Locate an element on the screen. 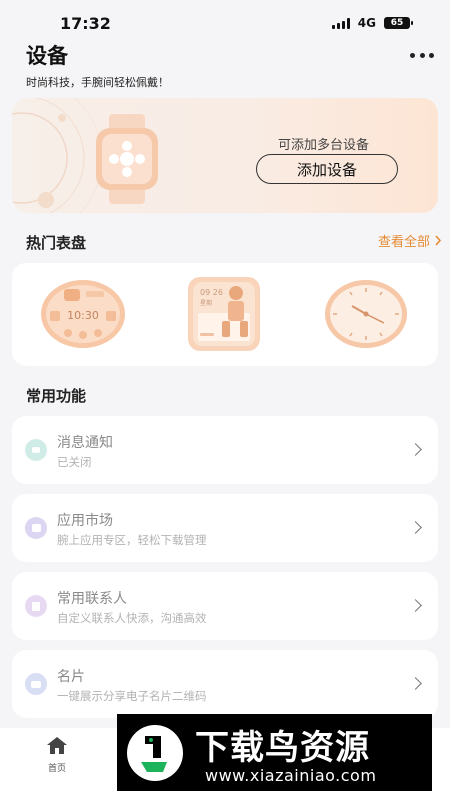 The image size is (450, 800). functions-title: 常用功能 is located at coordinates (56, 396).